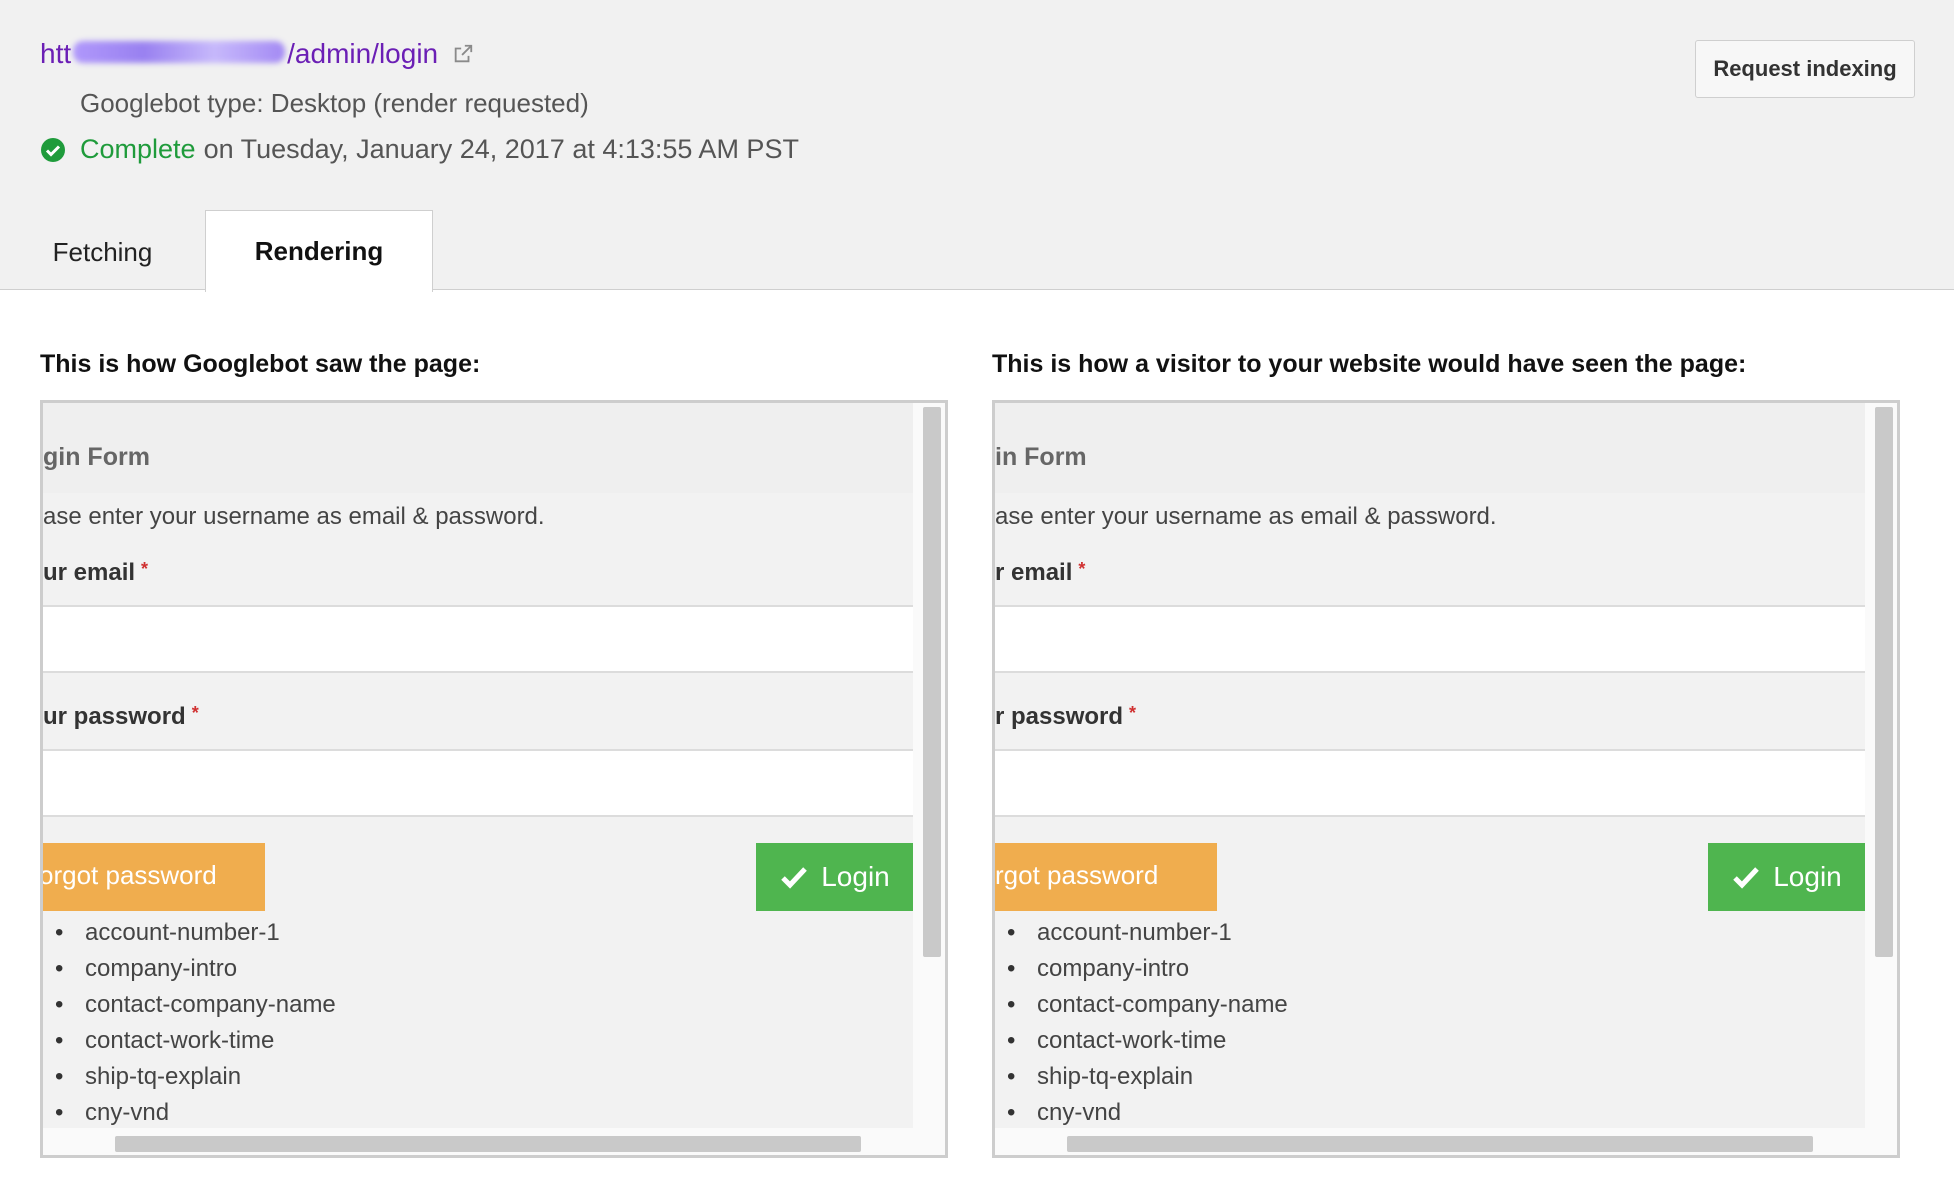  Describe the element at coordinates (319, 251) in the screenshot. I see `tab-rendering: Rendering` at that location.